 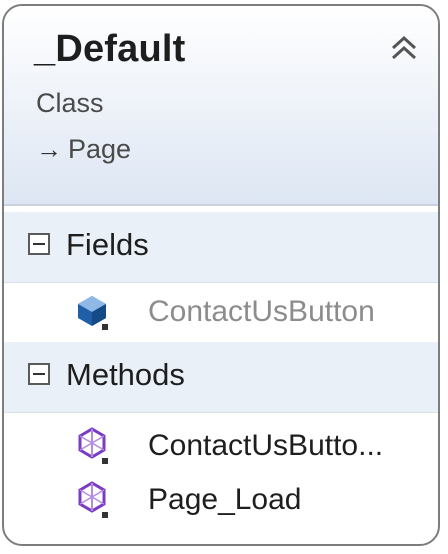 What do you see at coordinates (49, 149) in the screenshot?
I see `inheritance-arrow-icon: →` at bounding box center [49, 149].